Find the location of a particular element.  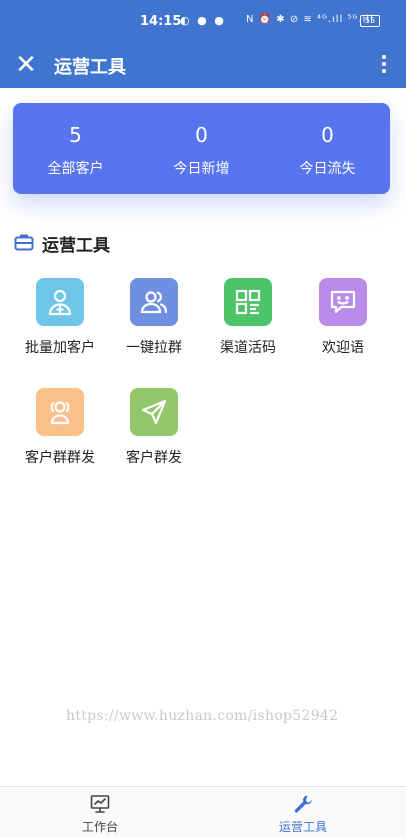

nav-label: 工作台 is located at coordinates (99, 827).